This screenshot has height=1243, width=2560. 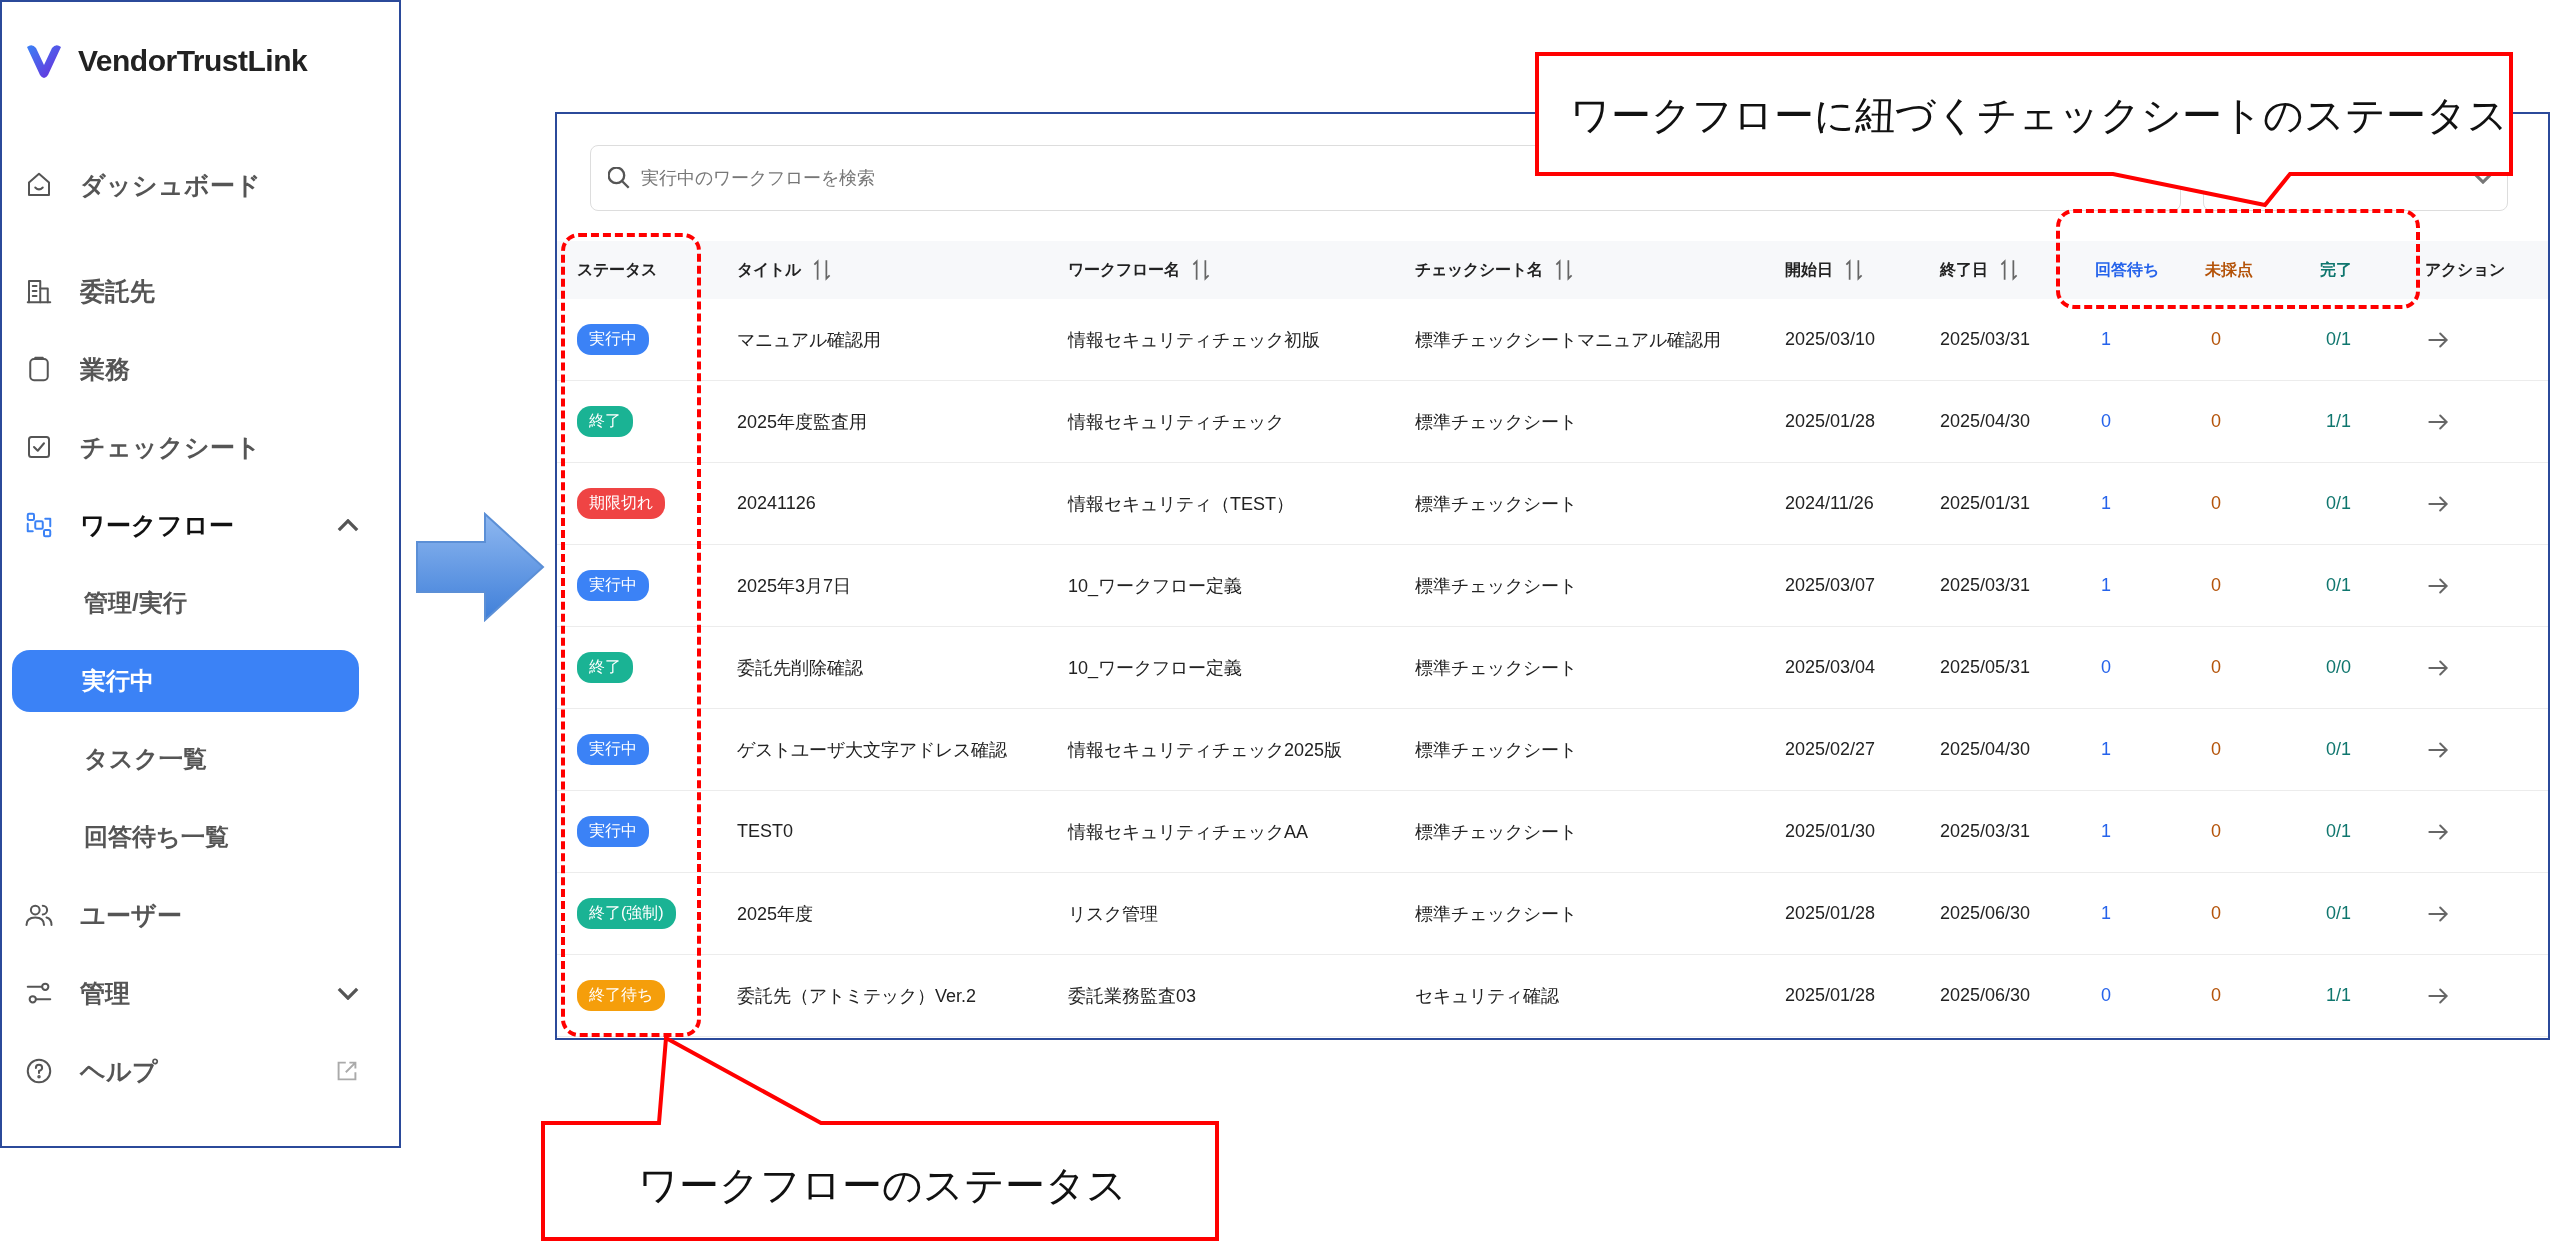 What do you see at coordinates (200, 993) in the screenshot?
I see `nav-item: 管理` at bounding box center [200, 993].